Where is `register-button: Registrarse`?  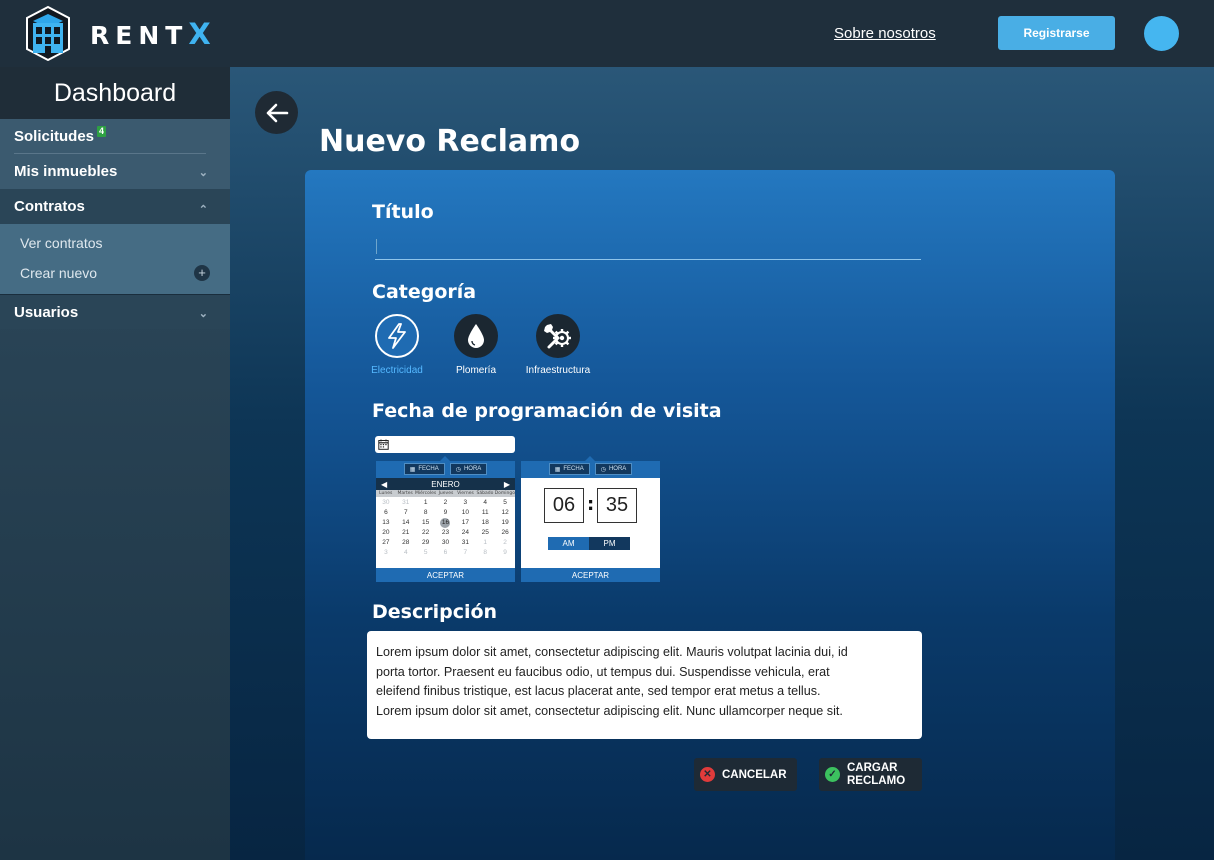
register-button: Registrarse is located at coordinates (1056, 33).